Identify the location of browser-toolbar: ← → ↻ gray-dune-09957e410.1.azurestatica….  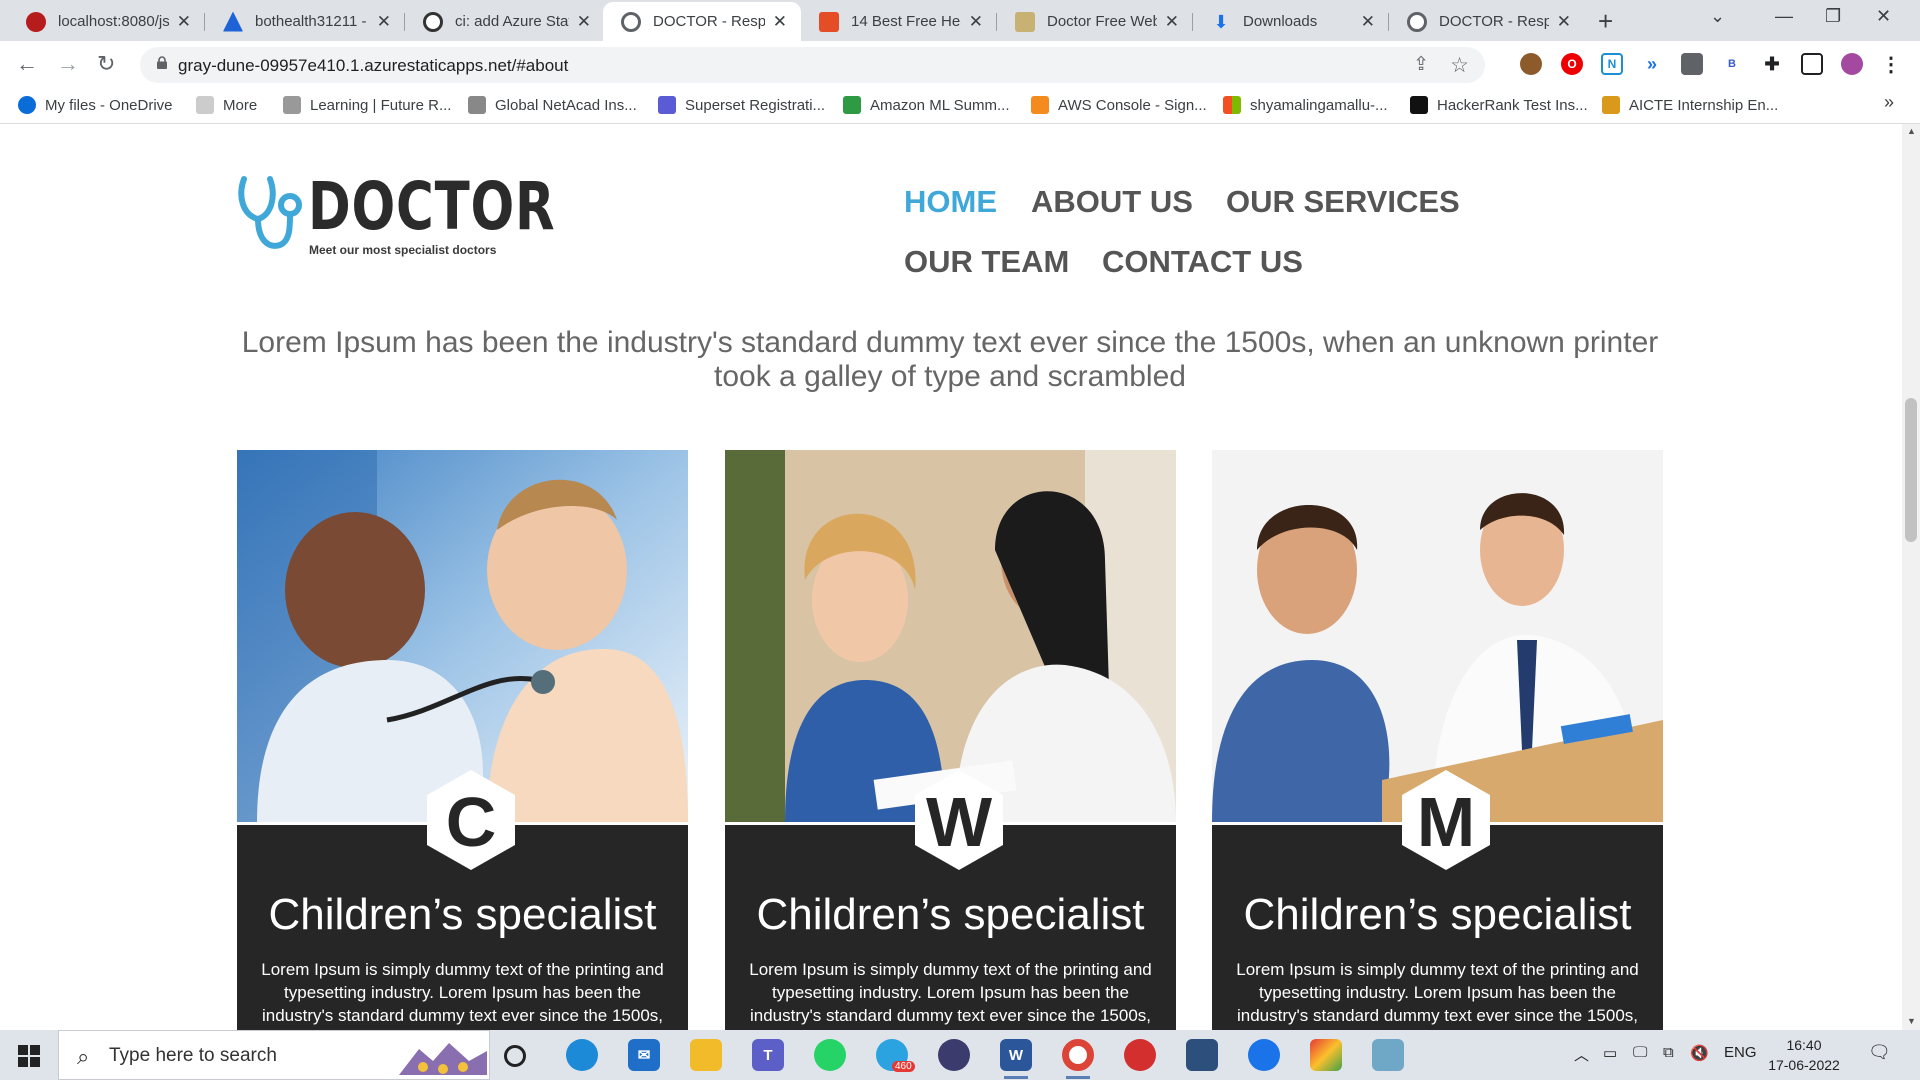
(960, 65).